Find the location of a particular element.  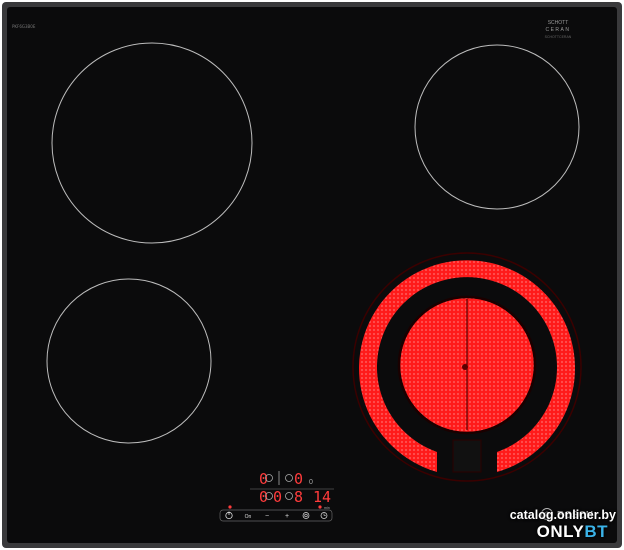

display-row1-mid: 0 is located at coordinates (311, 482).